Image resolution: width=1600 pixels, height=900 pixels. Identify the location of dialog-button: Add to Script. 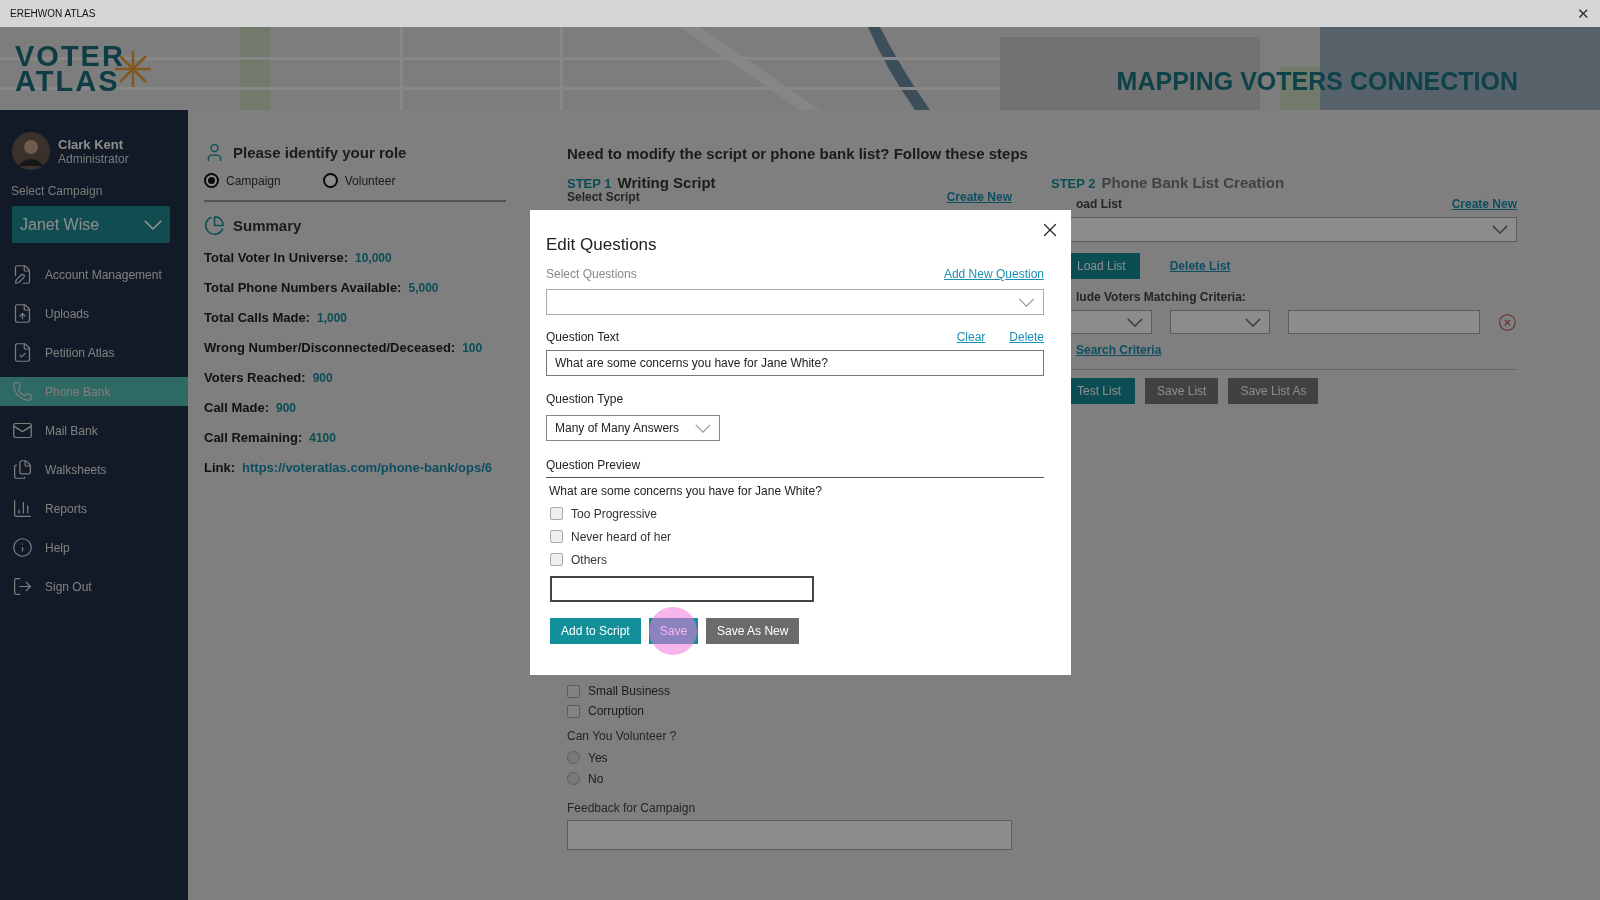
(595, 631).